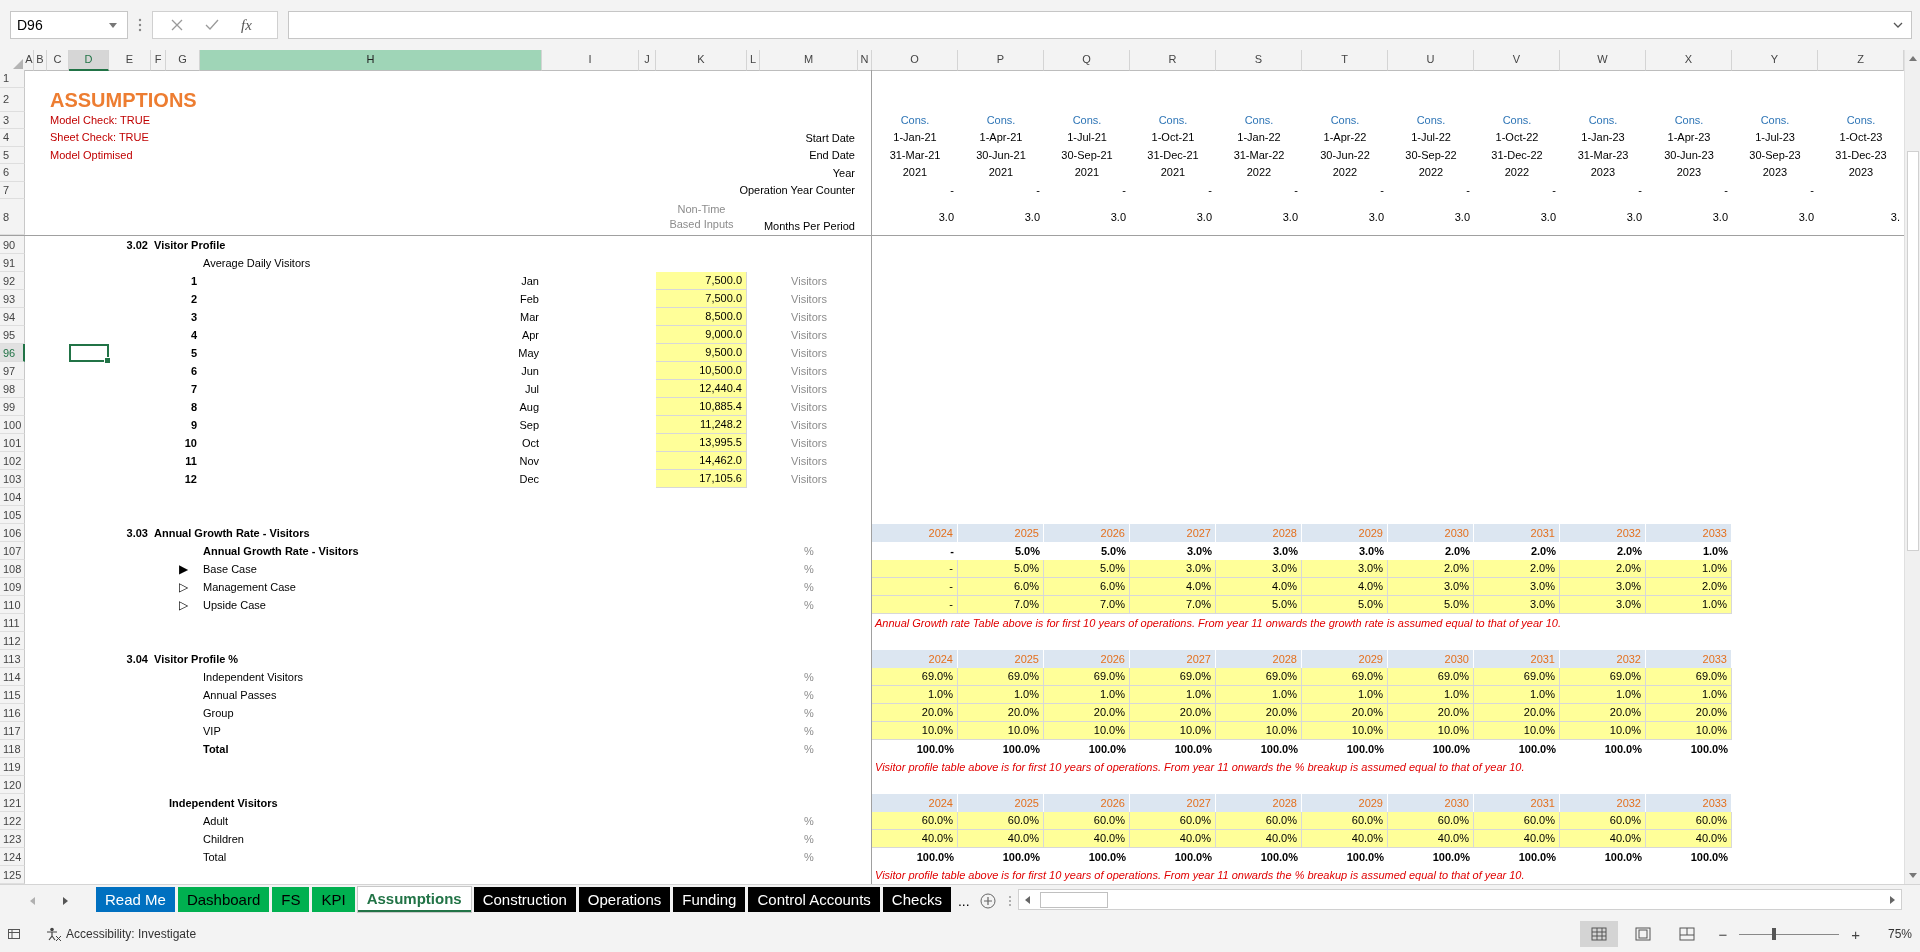 The image size is (1920, 952). Describe the element at coordinates (12, 299) in the screenshot. I see `row-header: 93` at that location.